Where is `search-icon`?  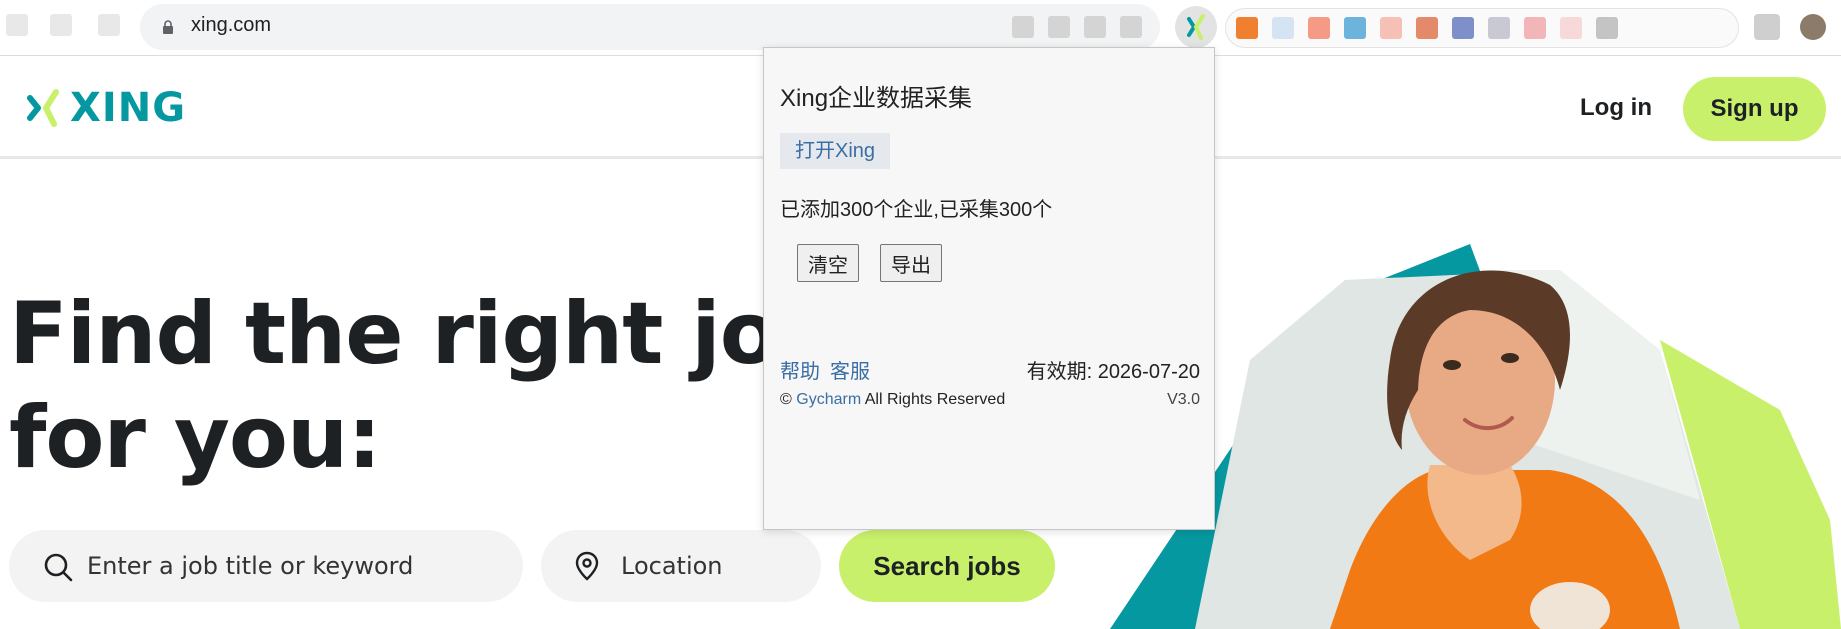
search-icon is located at coordinates (58, 567).